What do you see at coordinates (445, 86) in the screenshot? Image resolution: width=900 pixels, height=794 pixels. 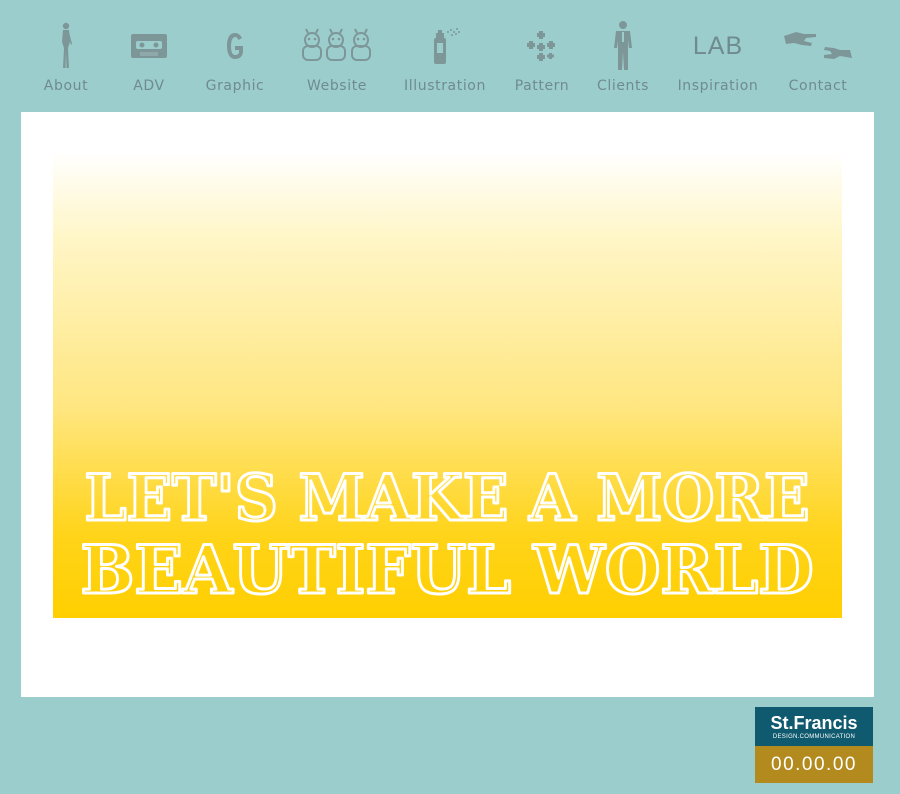 I see `nav-label-illustration: Illustration` at bounding box center [445, 86].